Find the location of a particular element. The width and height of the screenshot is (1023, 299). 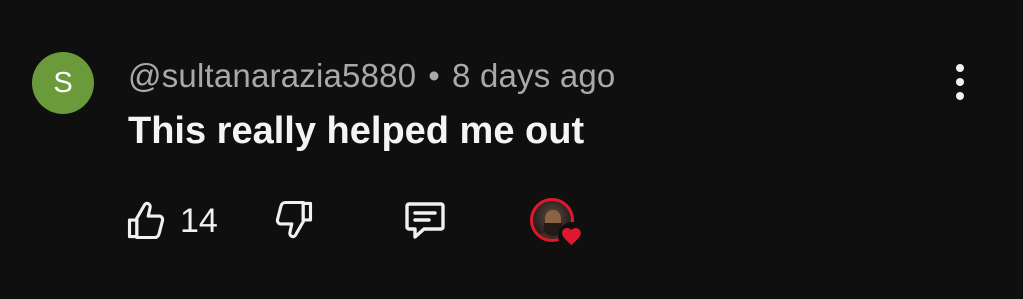

timestamp: 8 days ago is located at coordinates (533, 76).